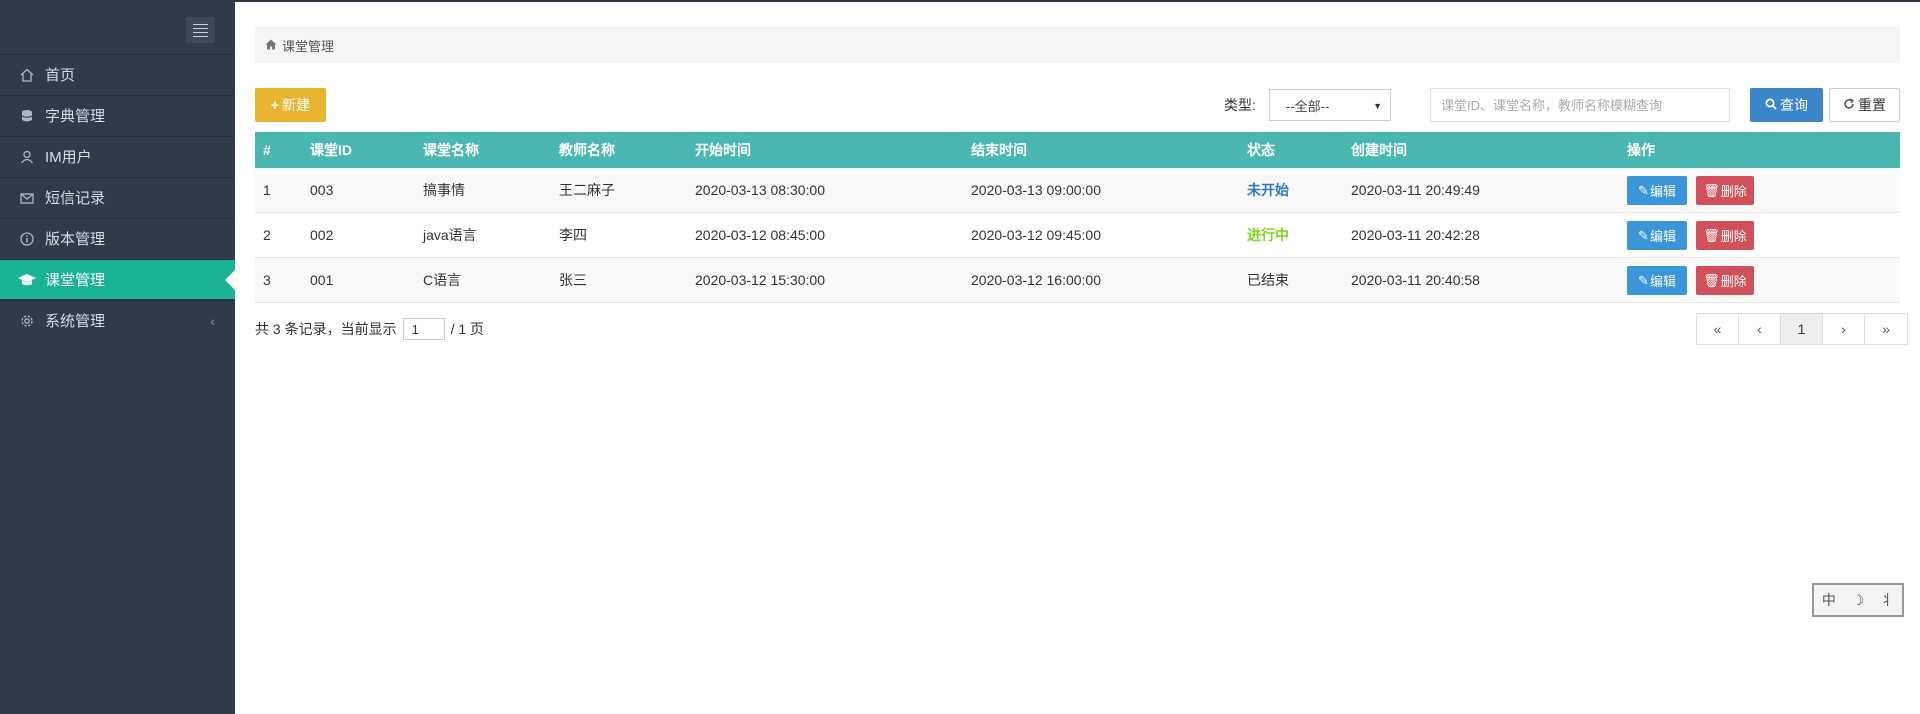  What do you see at coordinates (60, 75) in the screenshot?
I see `sidebar-item-label: 首页` at bounding box center [60, 75].